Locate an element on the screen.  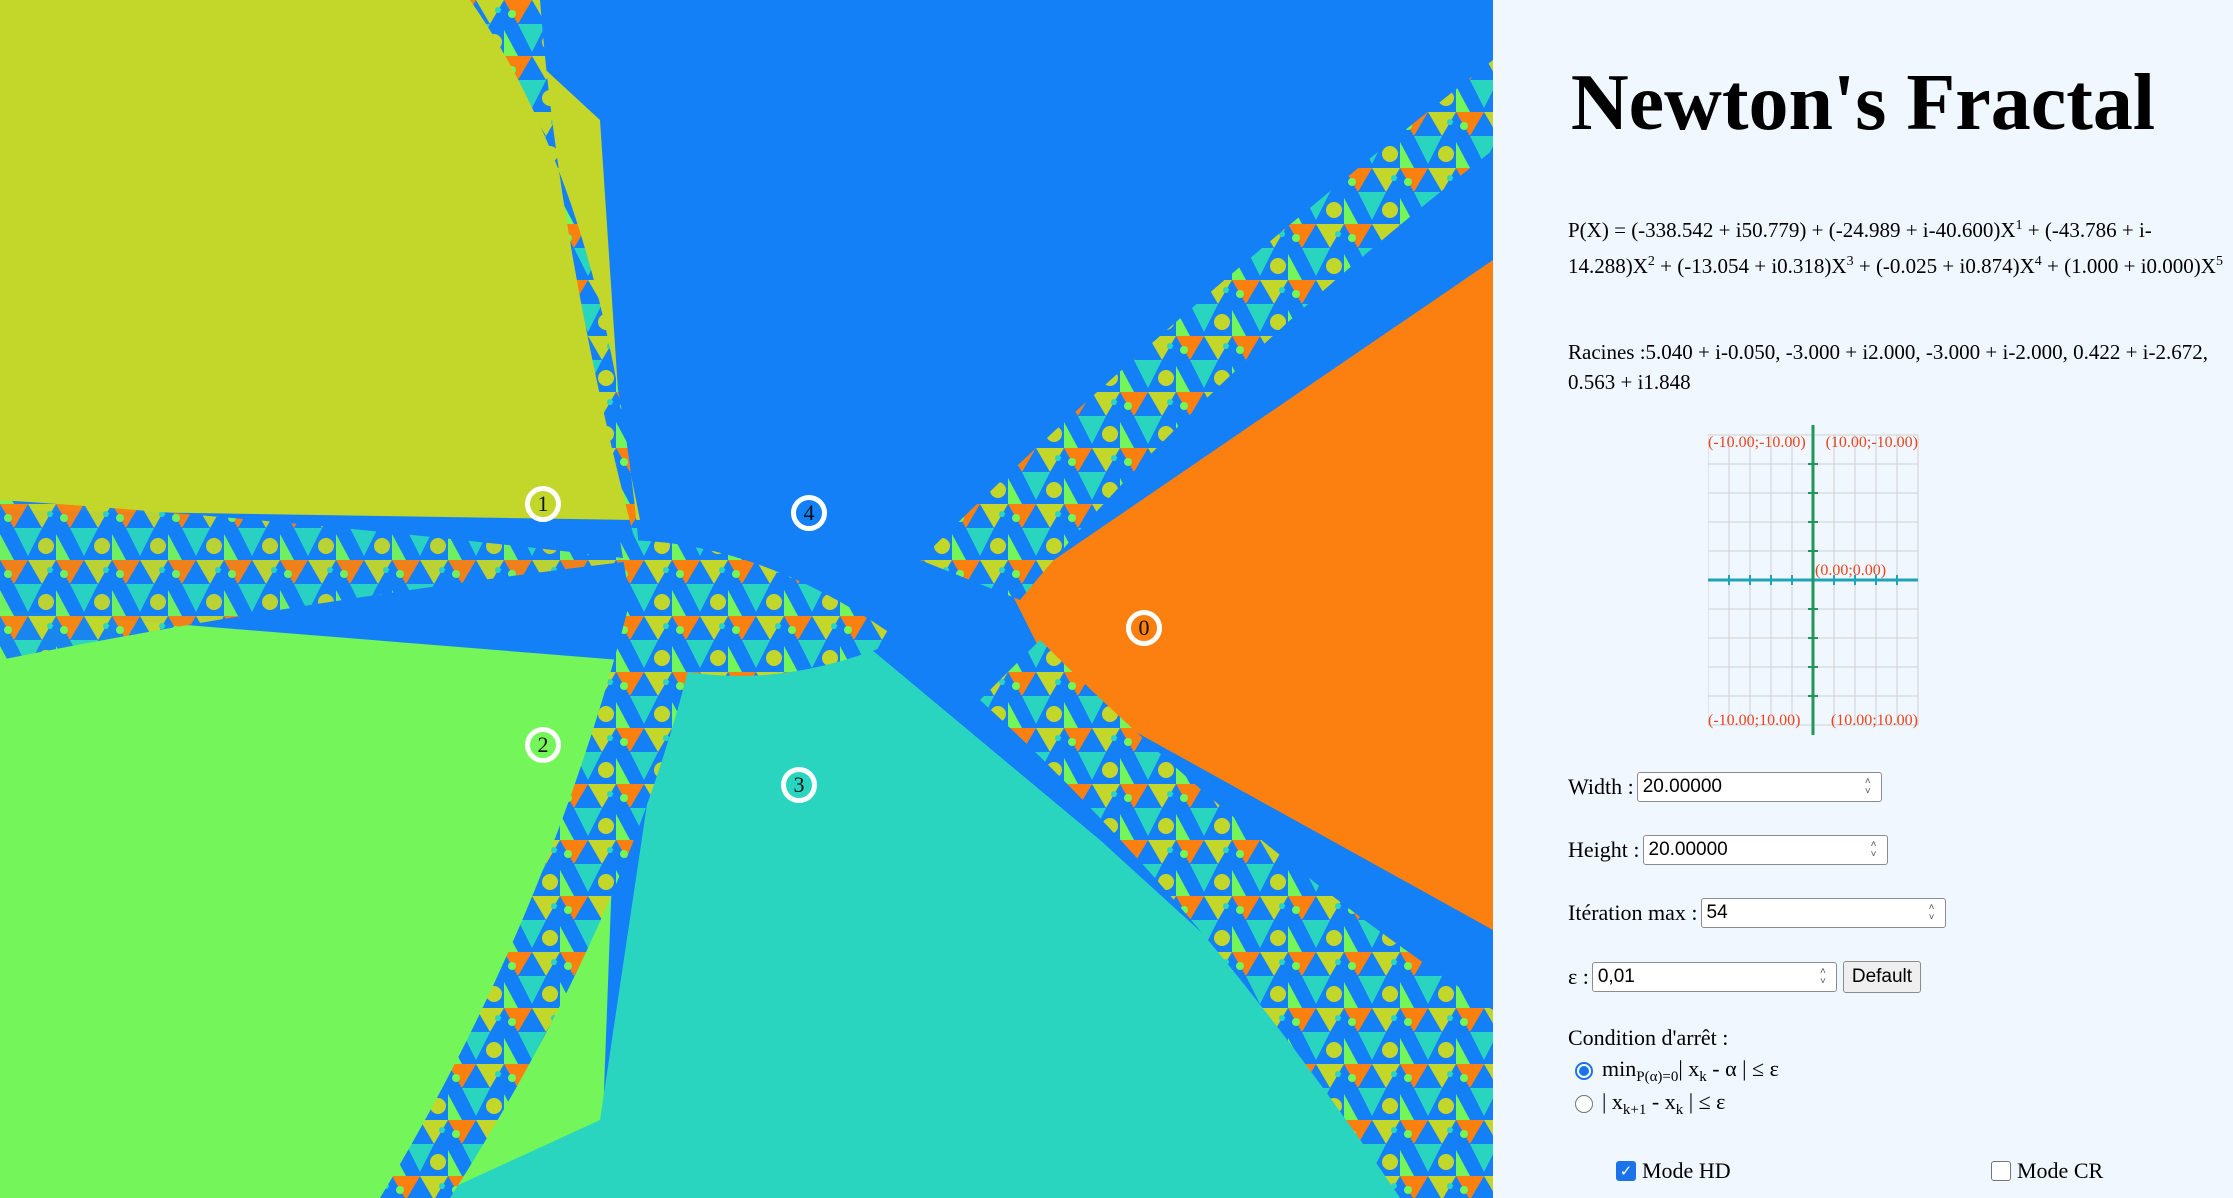
epsilon-spinner-icon: ˄ ˅ is located at coordinates (1823, 977).